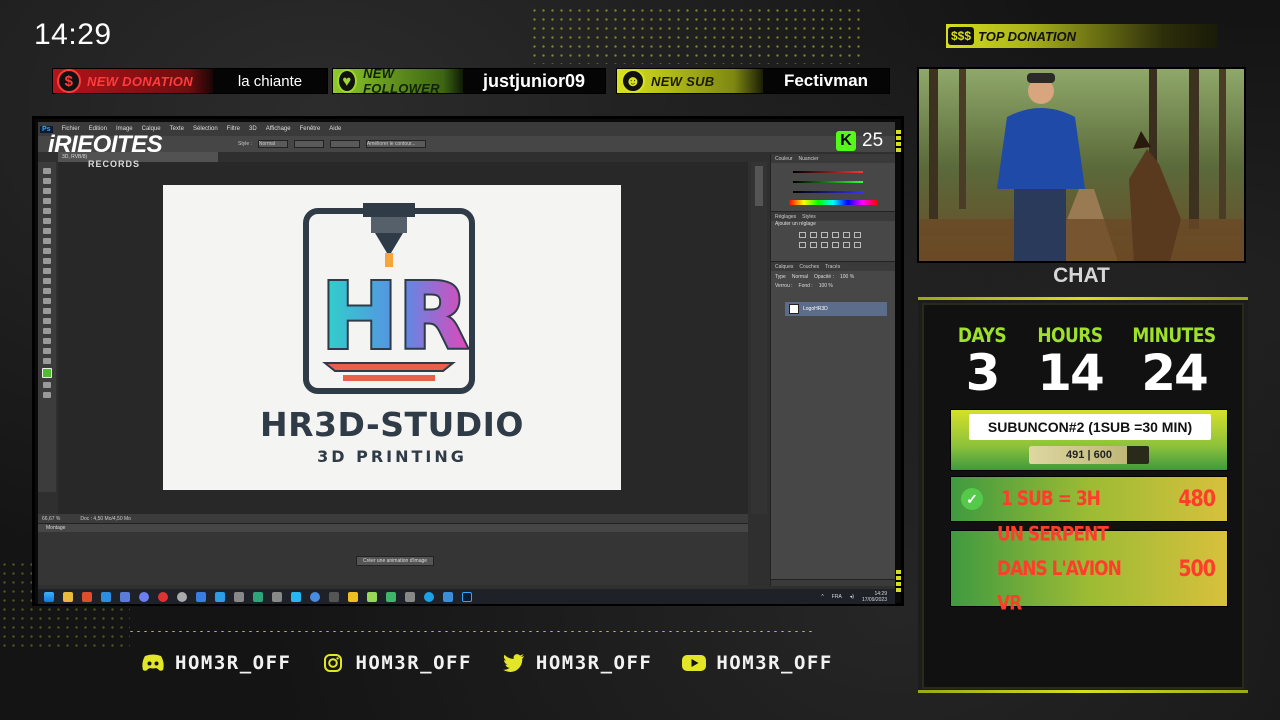 This screenshot has height=720, width=1280. What do you see at coordinates (296, 596) in the screenshot?
I see `vscode-icon` at bounding box center [296, 596].